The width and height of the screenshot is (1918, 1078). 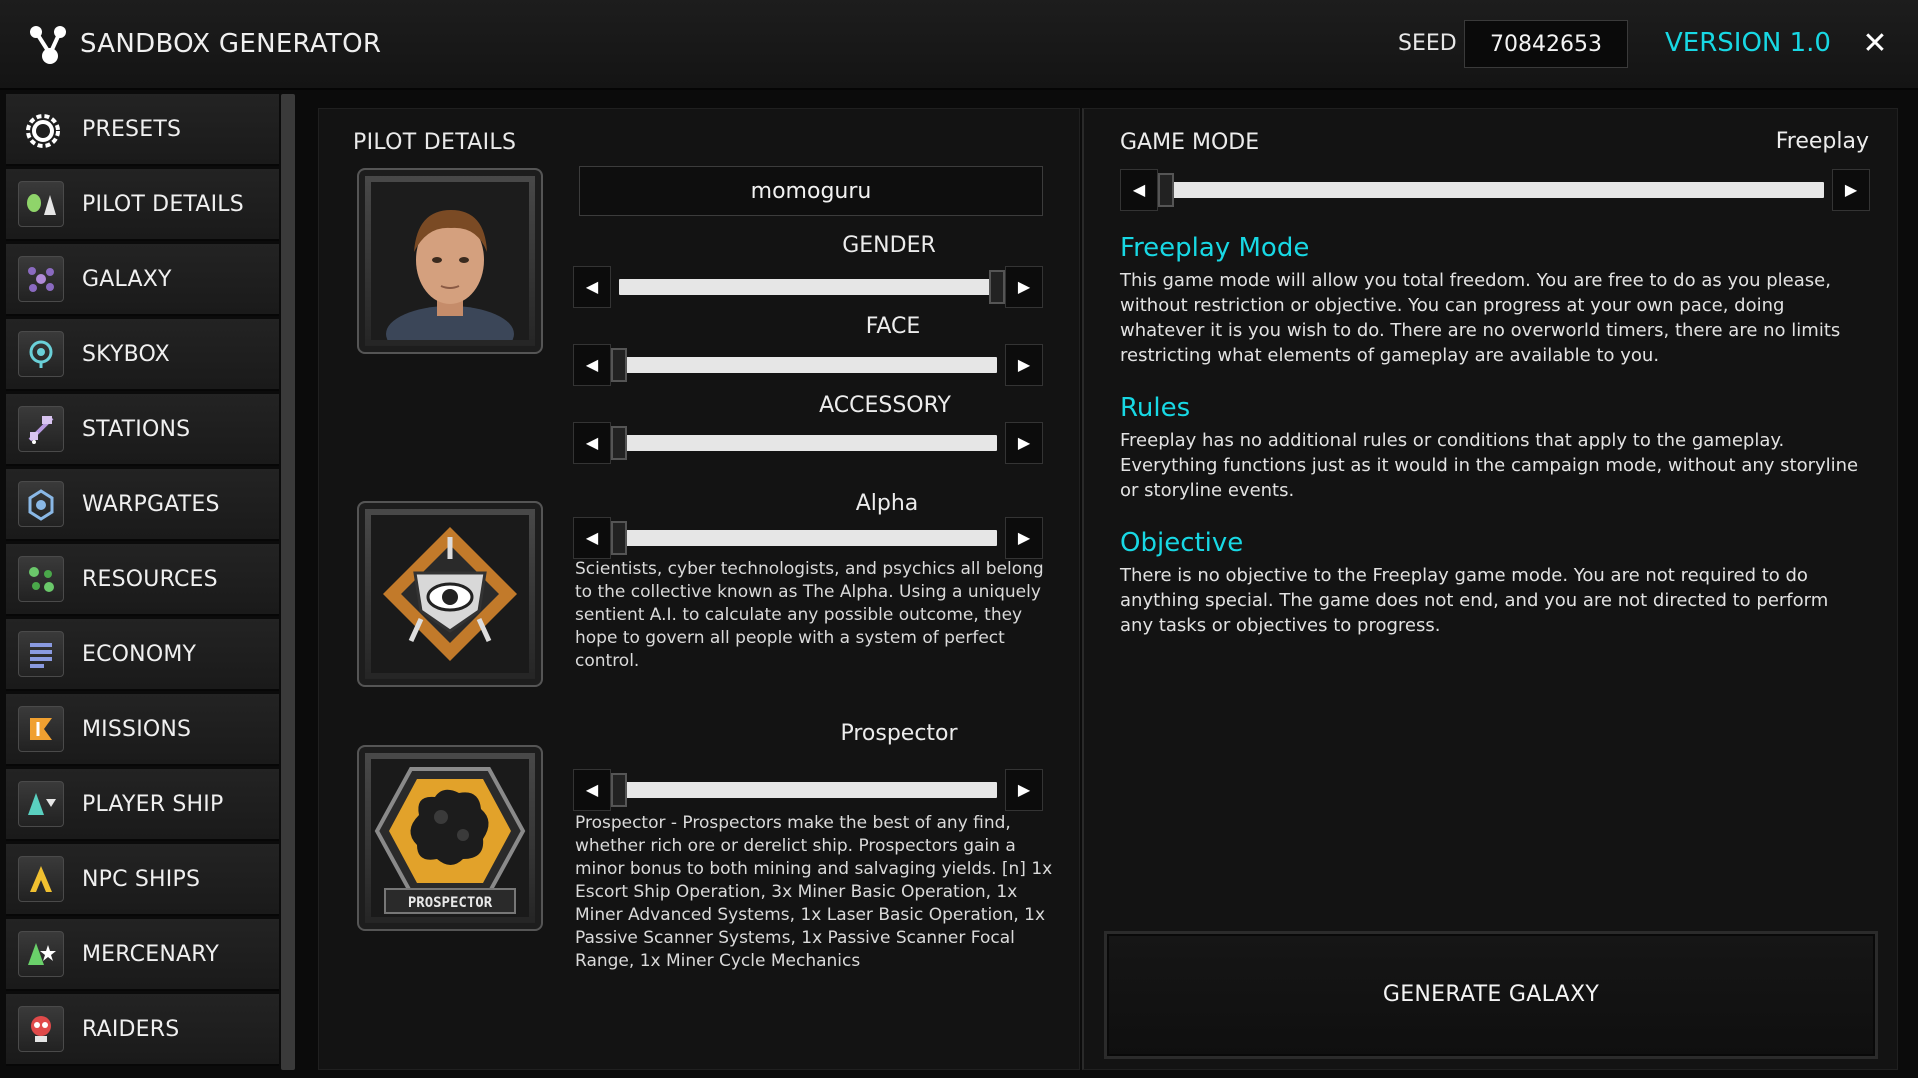 What do you see at coordinates (41, 279) in the screenshot?
I see `galaxy-icon` at bounding box center [41, 279].